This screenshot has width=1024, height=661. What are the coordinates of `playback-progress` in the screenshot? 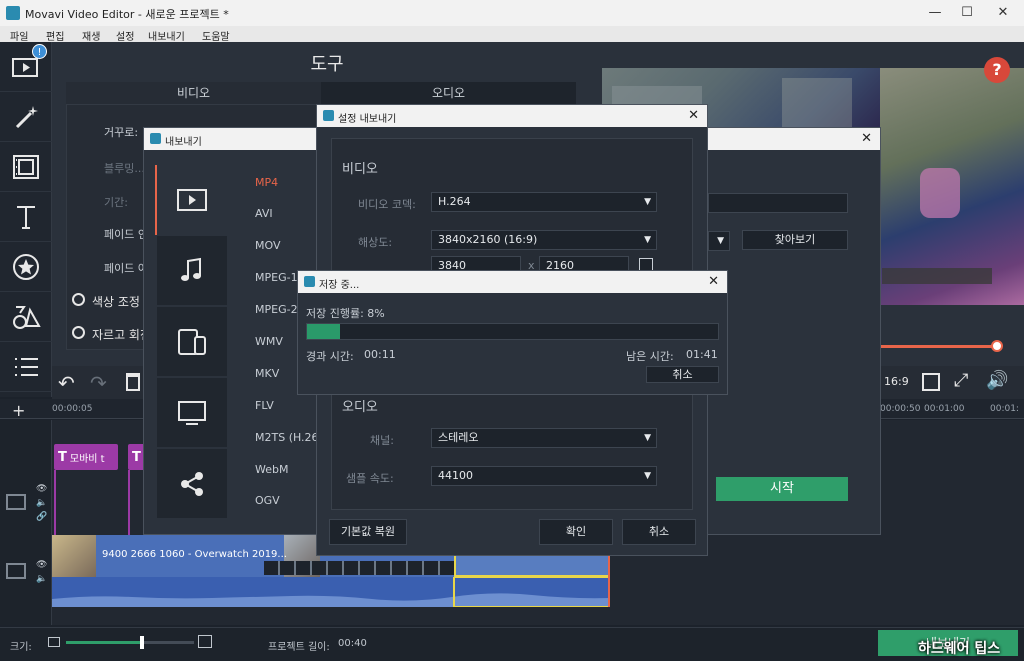 It's located at (938, 346).